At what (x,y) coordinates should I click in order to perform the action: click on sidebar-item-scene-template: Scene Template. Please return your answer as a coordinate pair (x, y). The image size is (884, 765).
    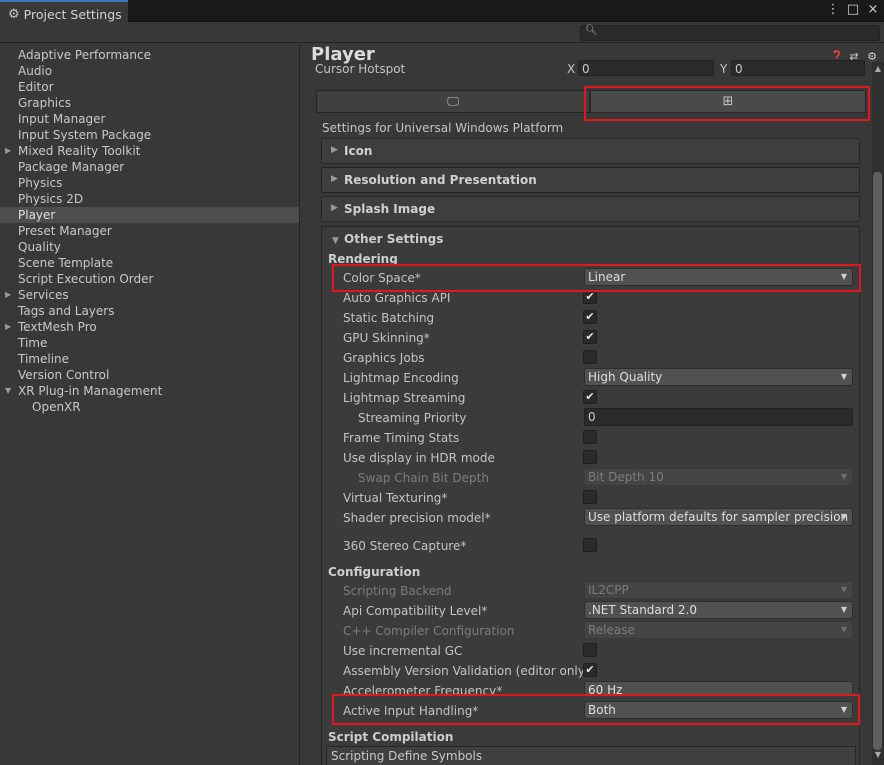
    Looking at the image, I should click on (149, 263).